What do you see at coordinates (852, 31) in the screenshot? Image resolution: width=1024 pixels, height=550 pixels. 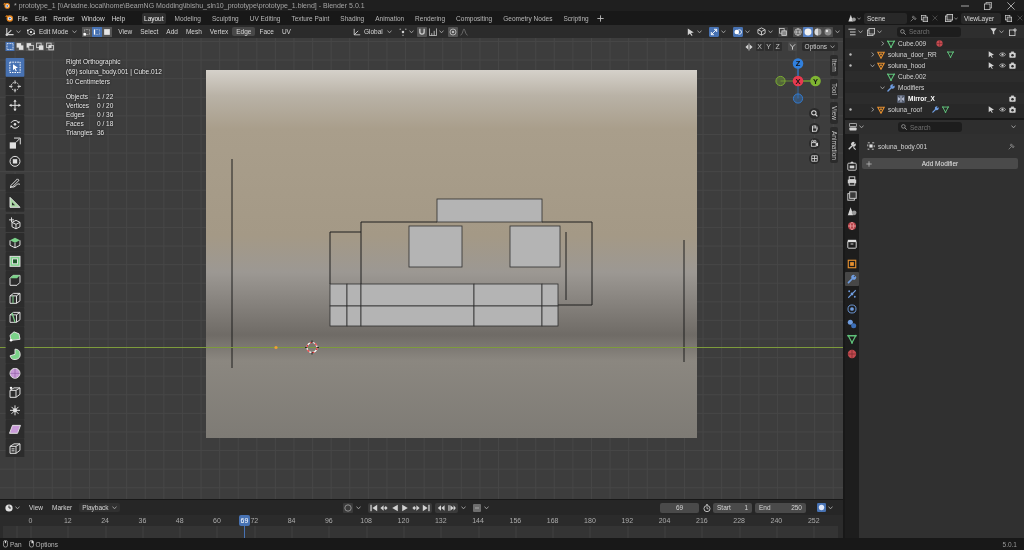 I see `list-icon` at bounding box center [852, 31].